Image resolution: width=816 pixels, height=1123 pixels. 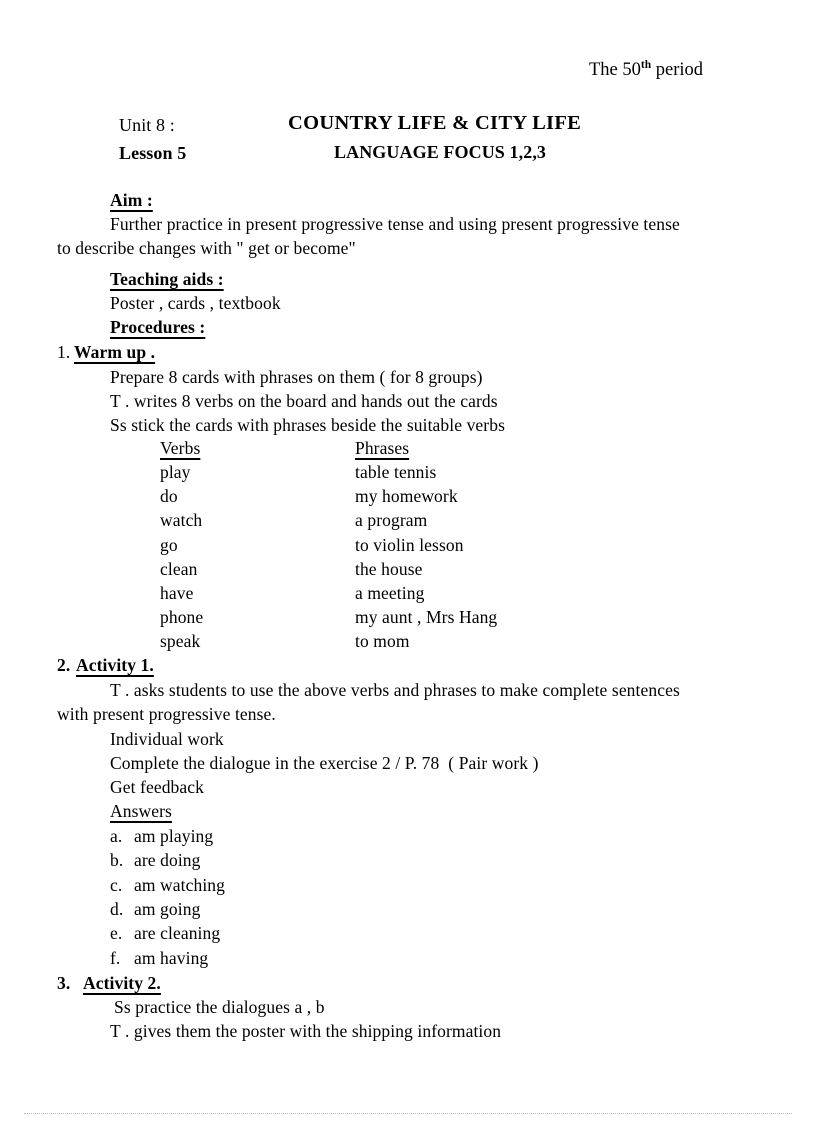 I want to click on period-superscript: th, so click(x=646, y=64).